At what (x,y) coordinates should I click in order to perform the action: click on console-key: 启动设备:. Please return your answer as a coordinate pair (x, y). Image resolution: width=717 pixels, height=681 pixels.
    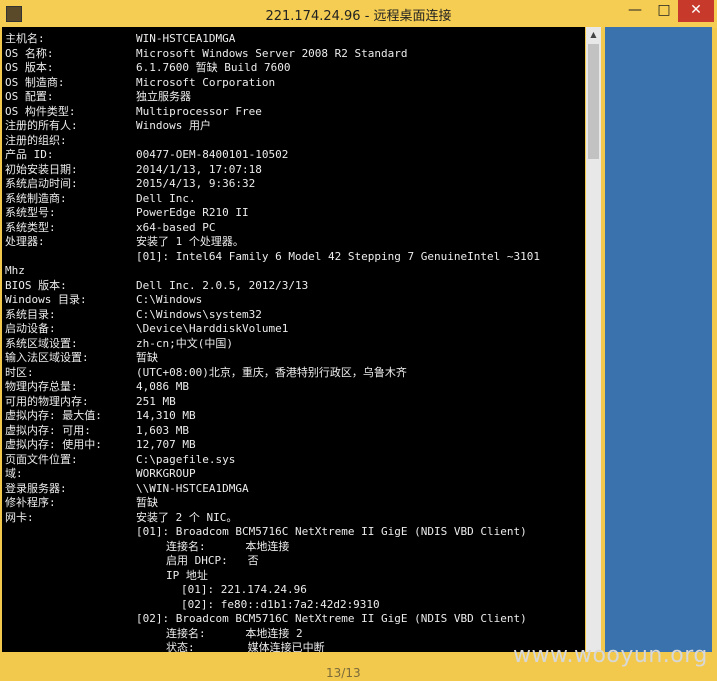
    Looking at the image, I should click on (30, 328).